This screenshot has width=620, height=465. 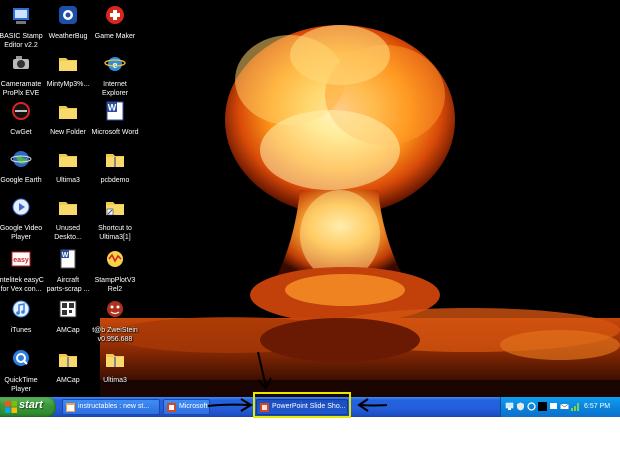 I want to click on start-label: start, so click(x=31, y=405).